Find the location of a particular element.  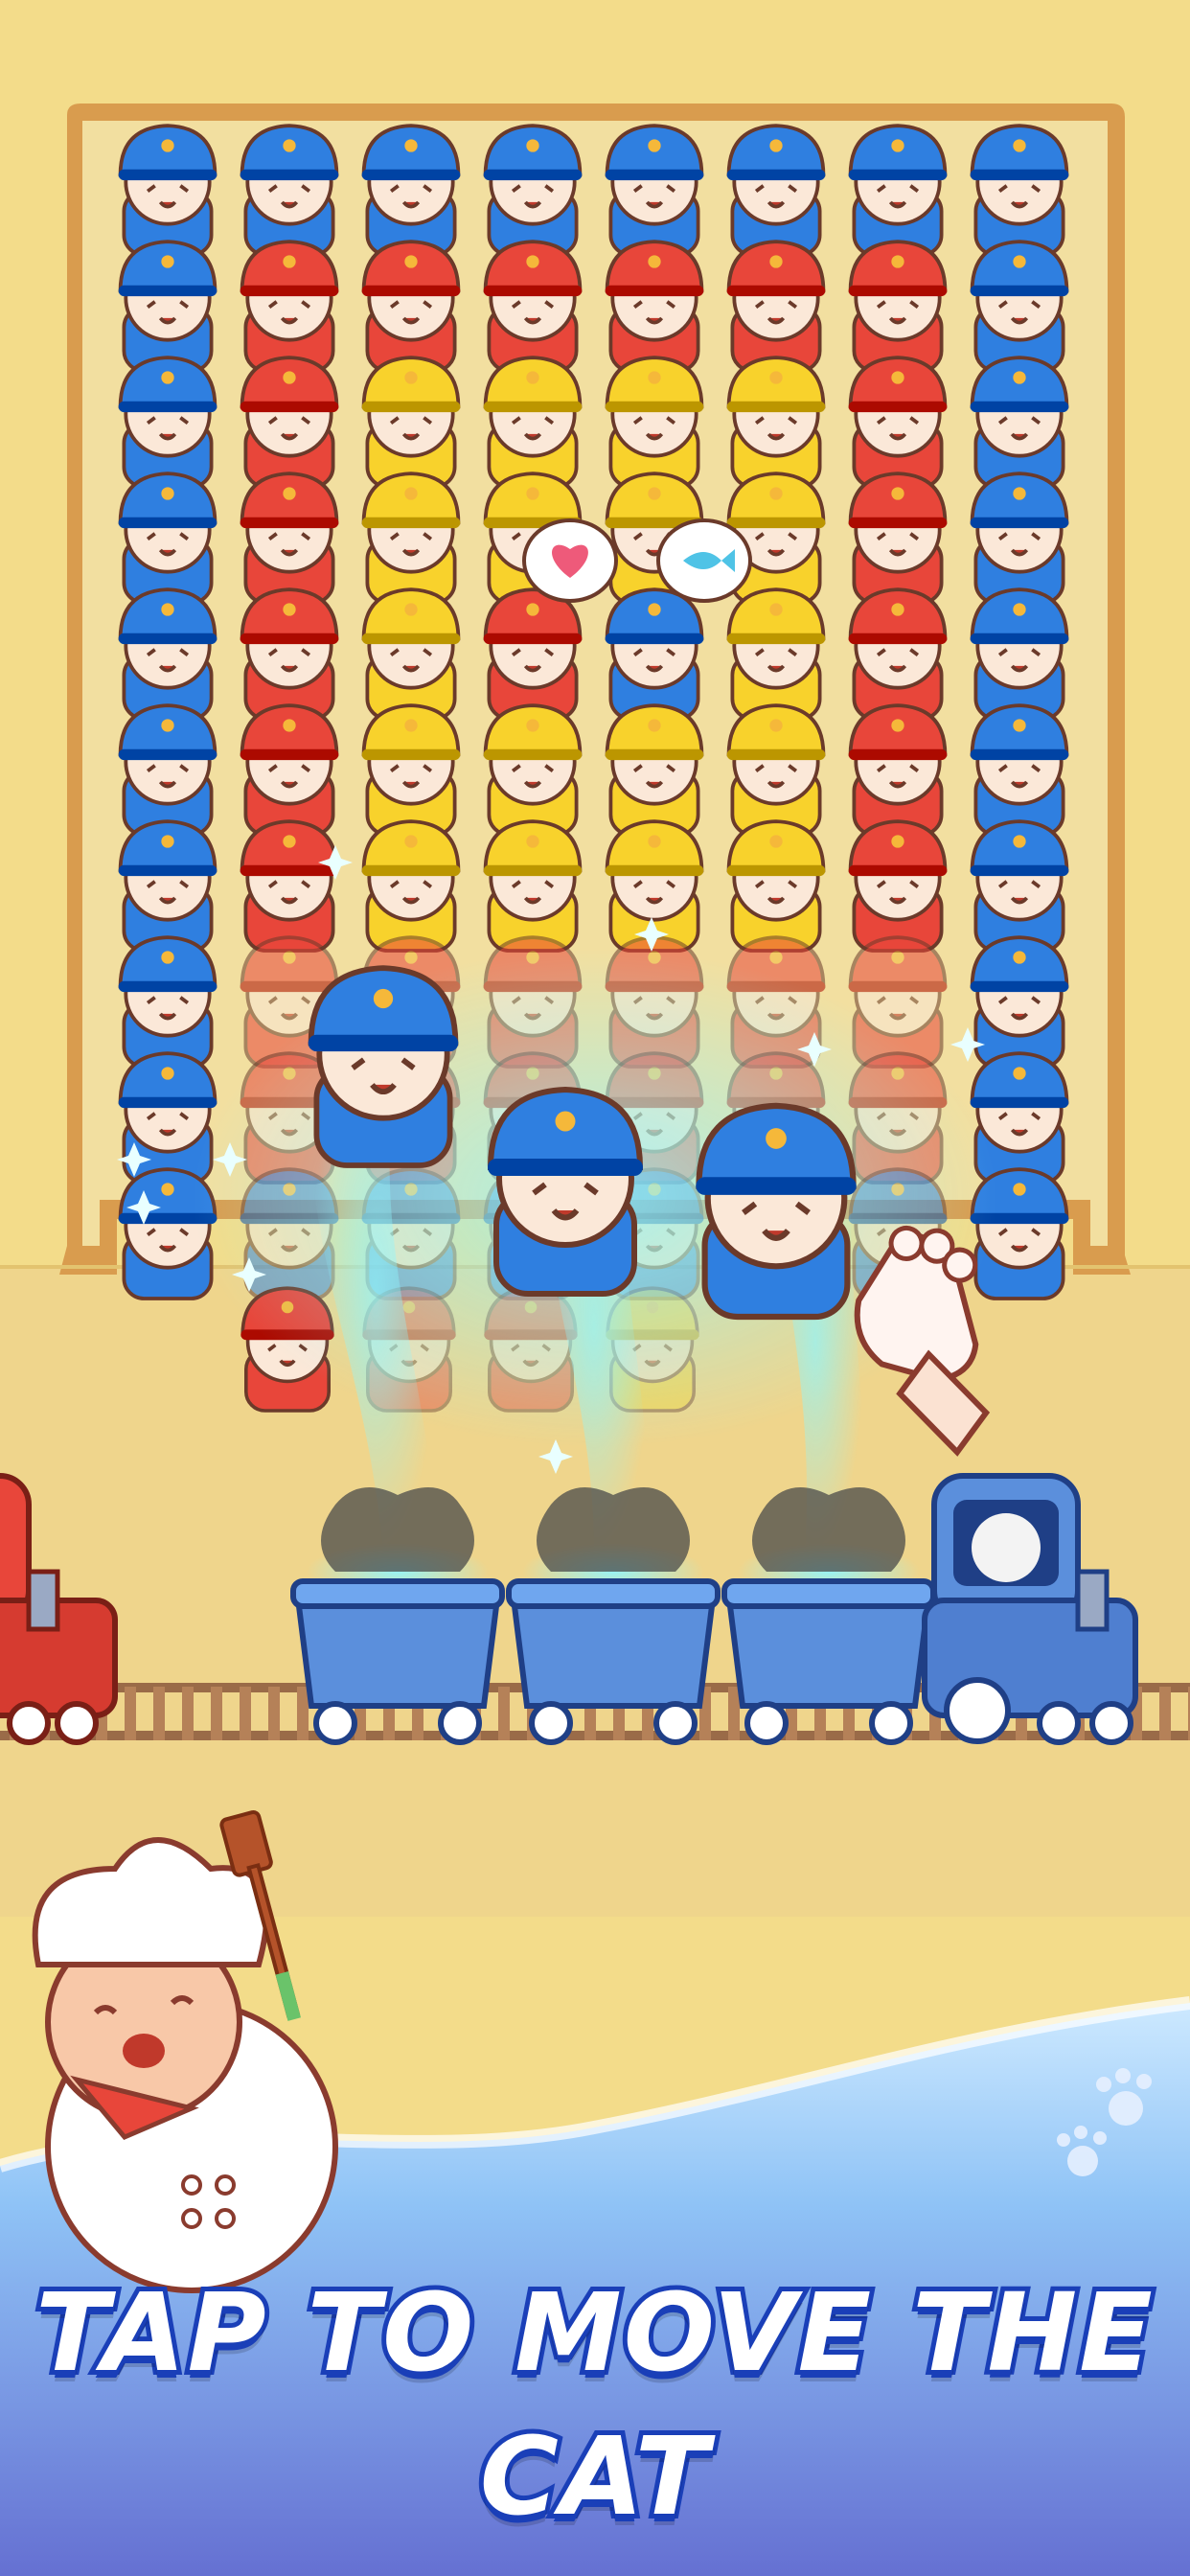

fish-icon is located at coordinates (704, 560).